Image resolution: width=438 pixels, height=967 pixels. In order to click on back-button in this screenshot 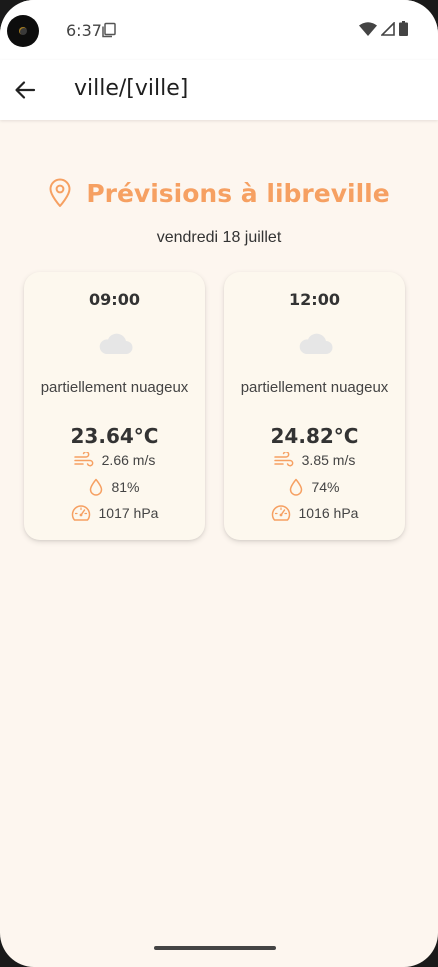, I will do `click(25, 90)`.